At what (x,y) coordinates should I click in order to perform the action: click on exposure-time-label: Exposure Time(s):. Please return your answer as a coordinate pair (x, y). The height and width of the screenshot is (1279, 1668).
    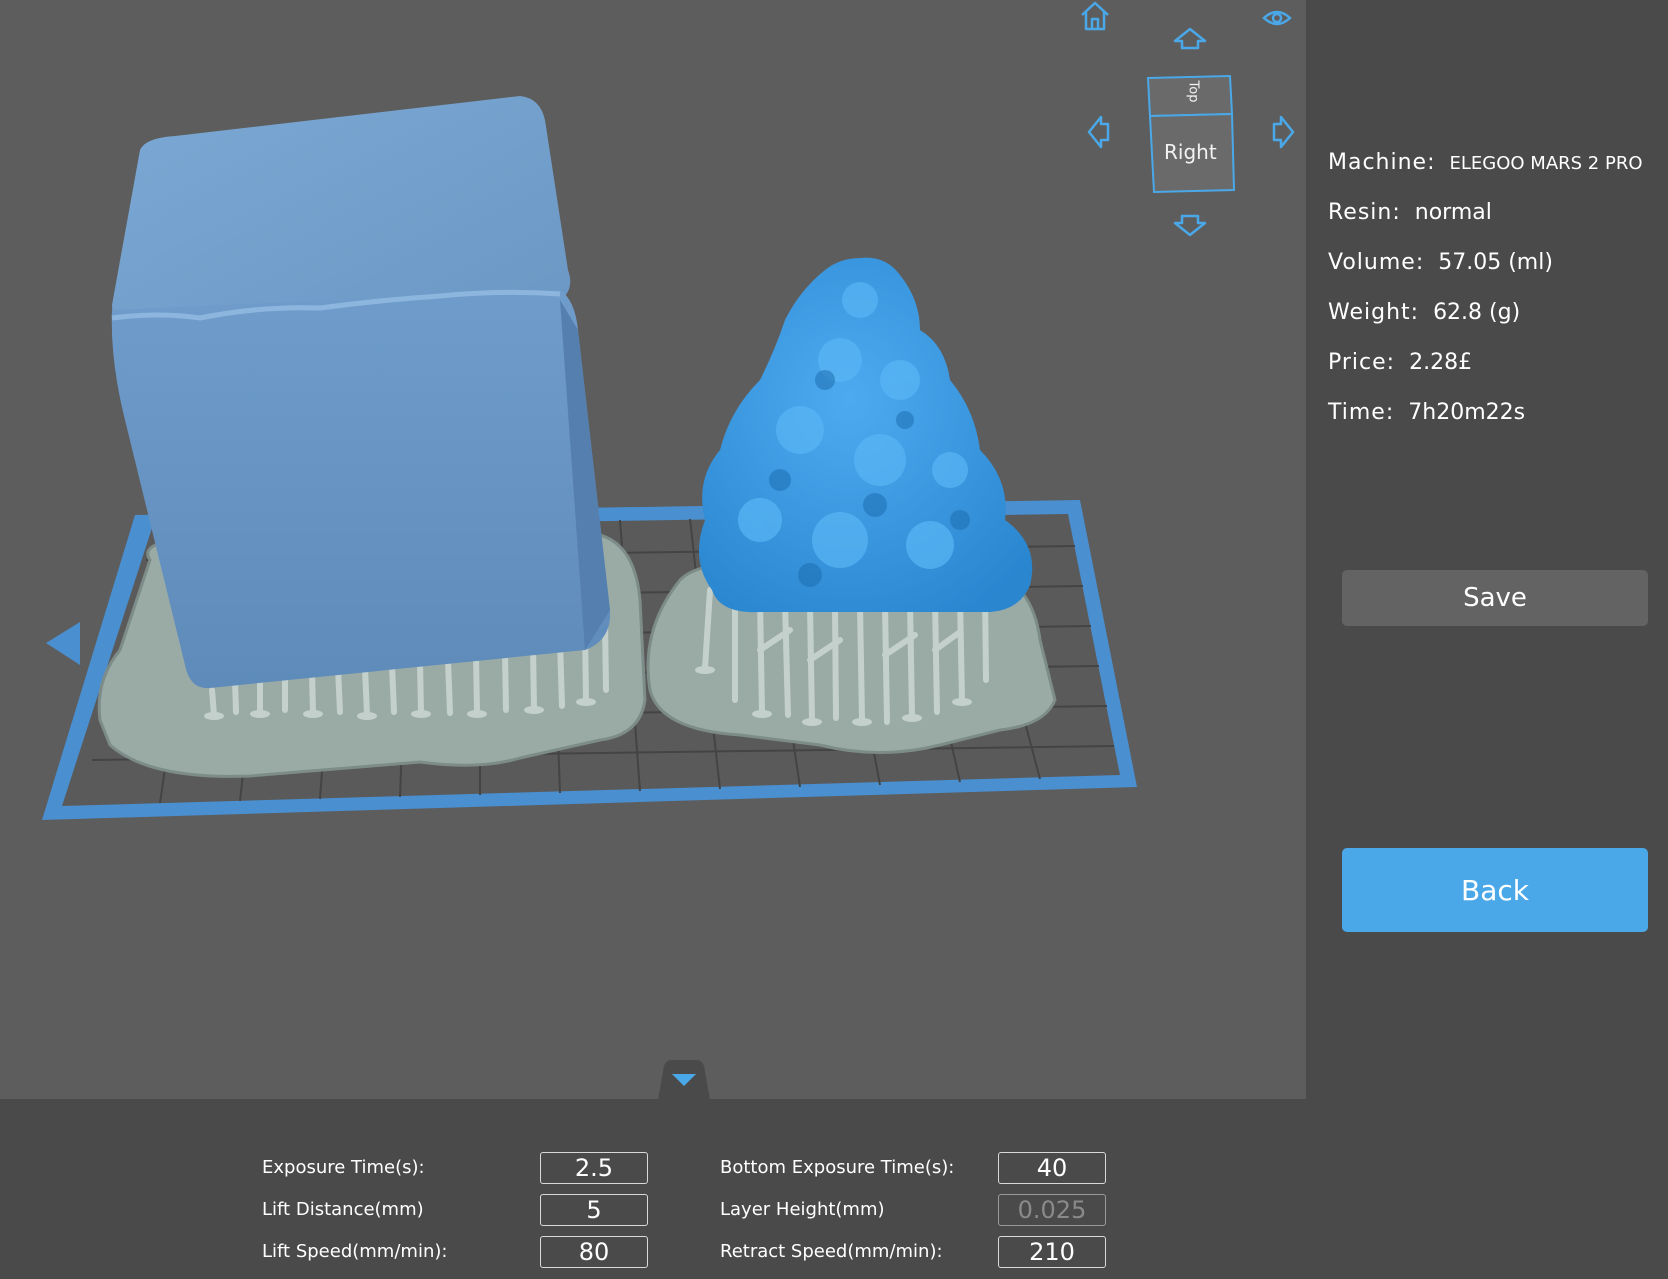
    Looking at the image, I should click on (343, 1167).